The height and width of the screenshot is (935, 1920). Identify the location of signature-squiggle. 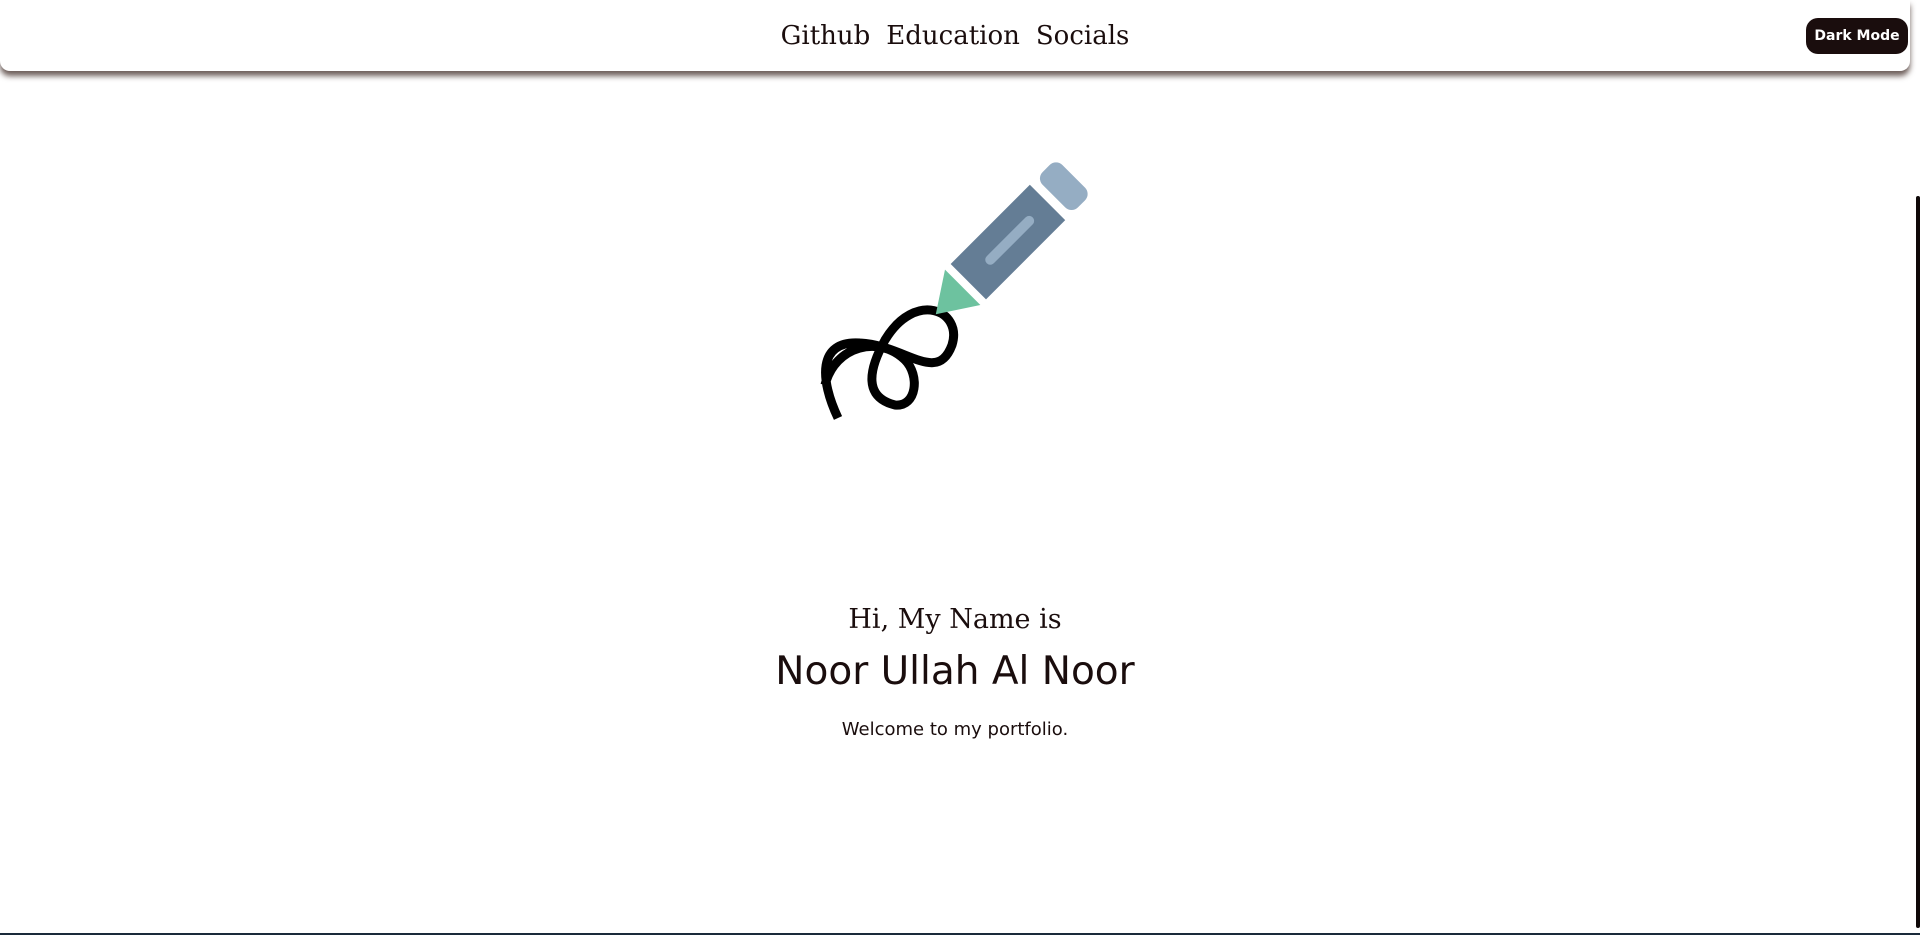
(889, 362).